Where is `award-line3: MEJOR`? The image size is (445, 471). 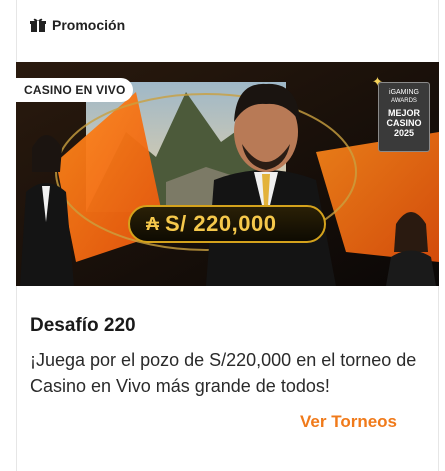 award-line3: MEJOR is located at coordinates (403, 113).